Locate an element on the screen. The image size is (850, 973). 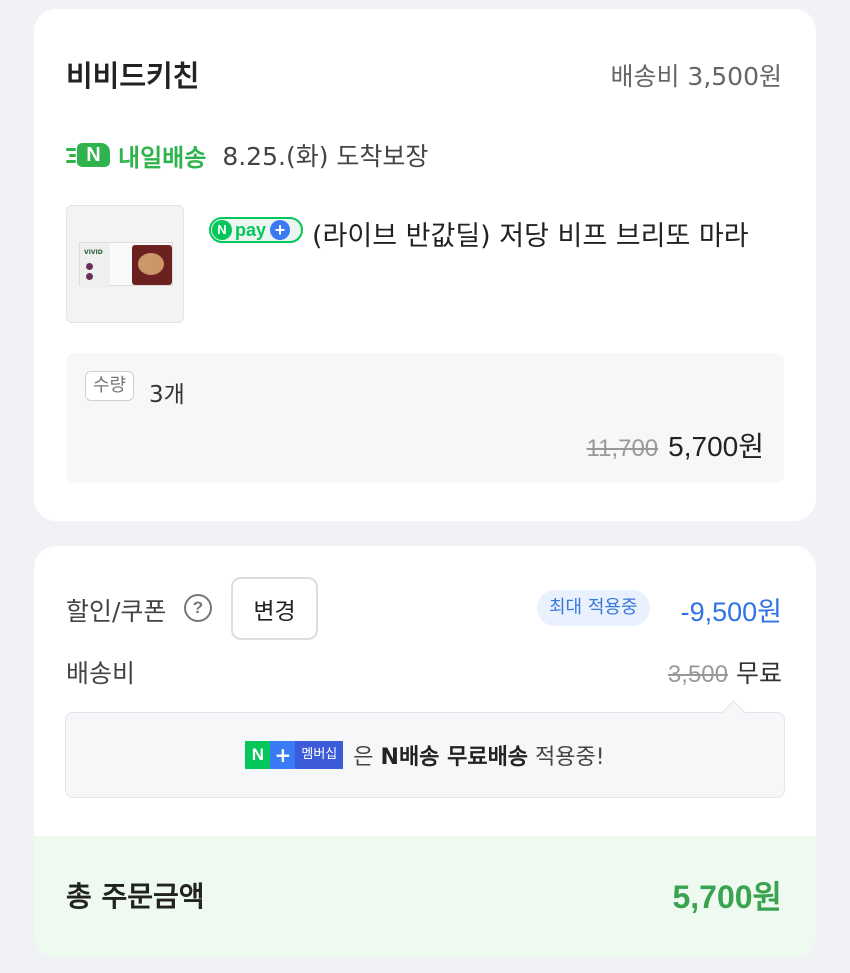
discount-amount: -9,500원 is located at coordinates (731, 612).